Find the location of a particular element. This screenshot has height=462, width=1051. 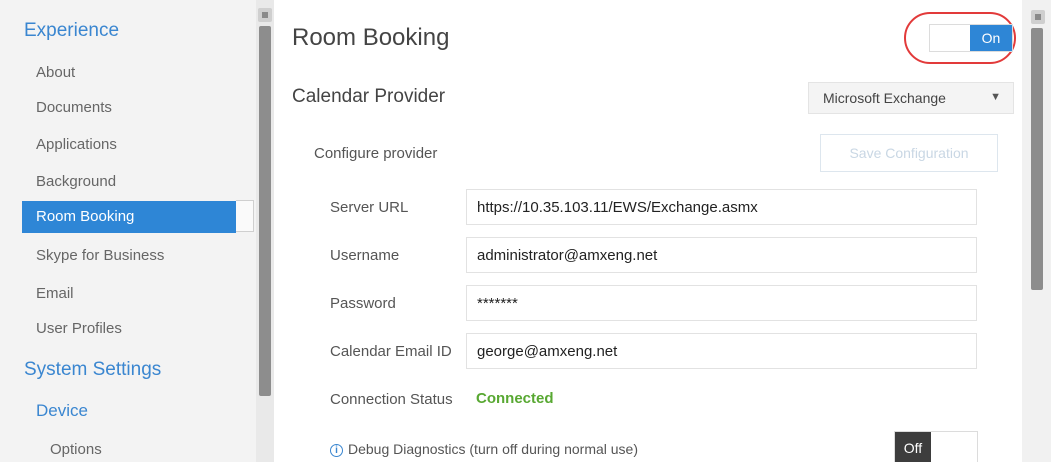

sidebar-item-options: Options is located at coordinates (76, 449).